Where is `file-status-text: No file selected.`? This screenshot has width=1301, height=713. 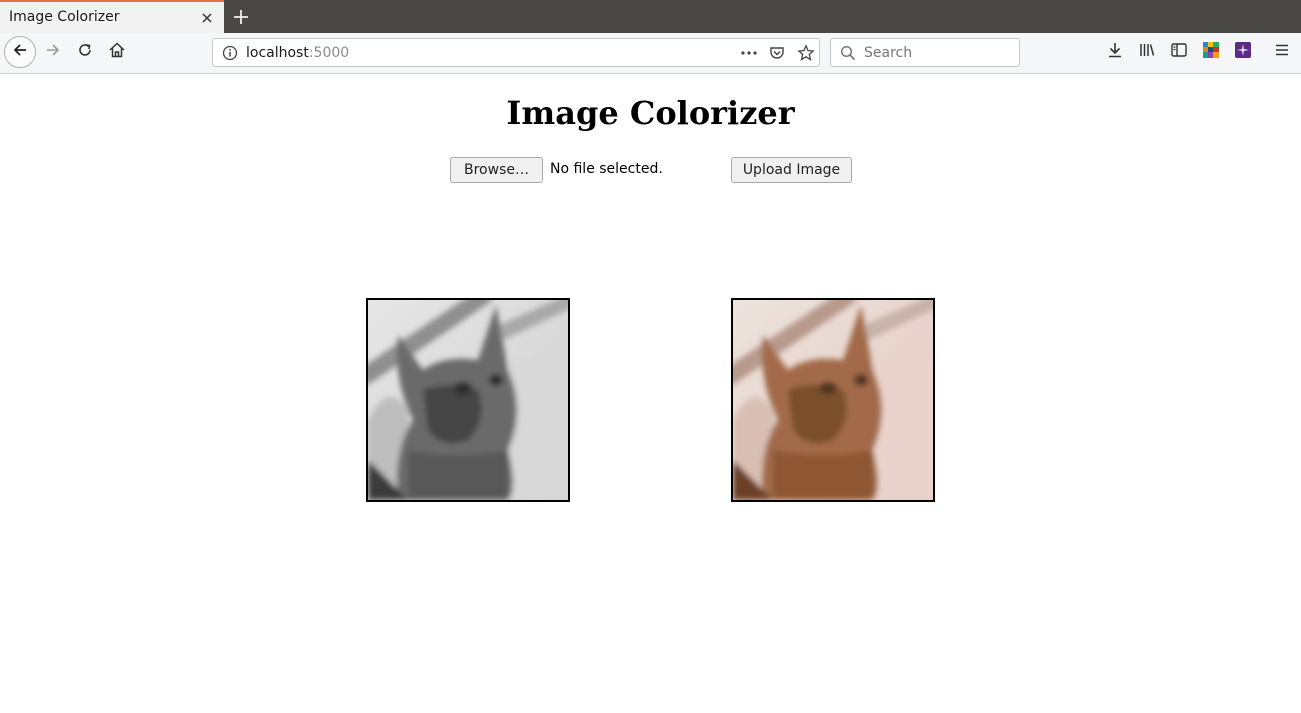 file-status-text: No file selected. is located at coordinates (606, 169).